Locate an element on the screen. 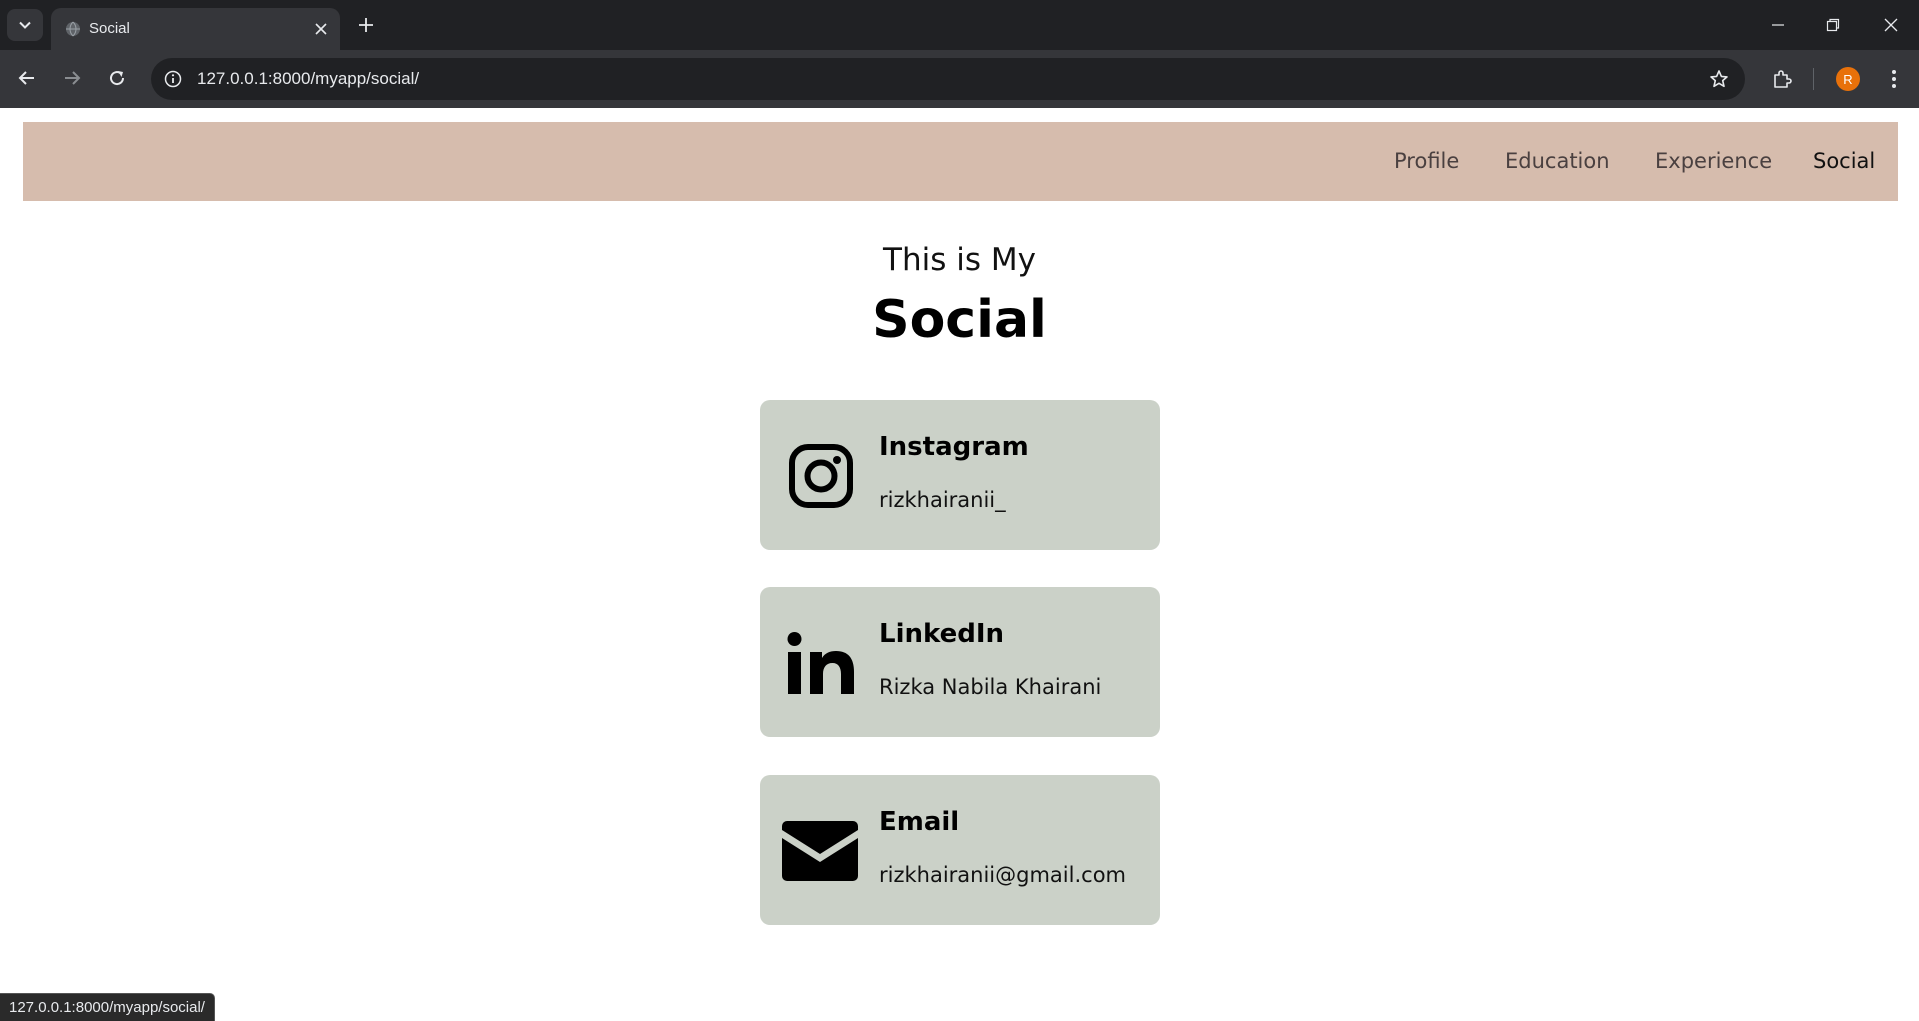  close-window-button is located at coordinates (1891, 25).